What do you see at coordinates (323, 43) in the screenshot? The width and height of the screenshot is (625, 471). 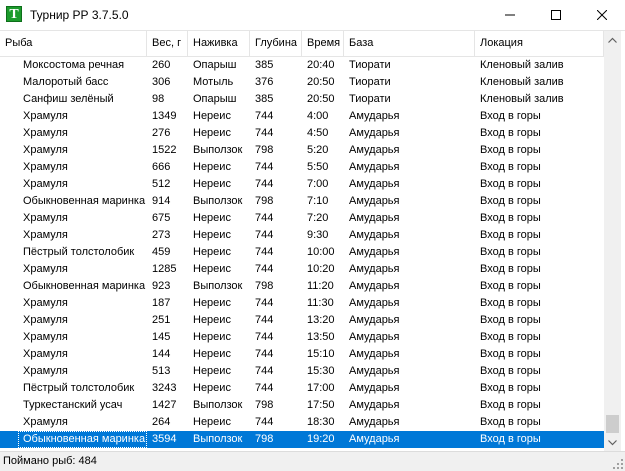 I see `column-header-time: Время` at bounding box center [323, 43].